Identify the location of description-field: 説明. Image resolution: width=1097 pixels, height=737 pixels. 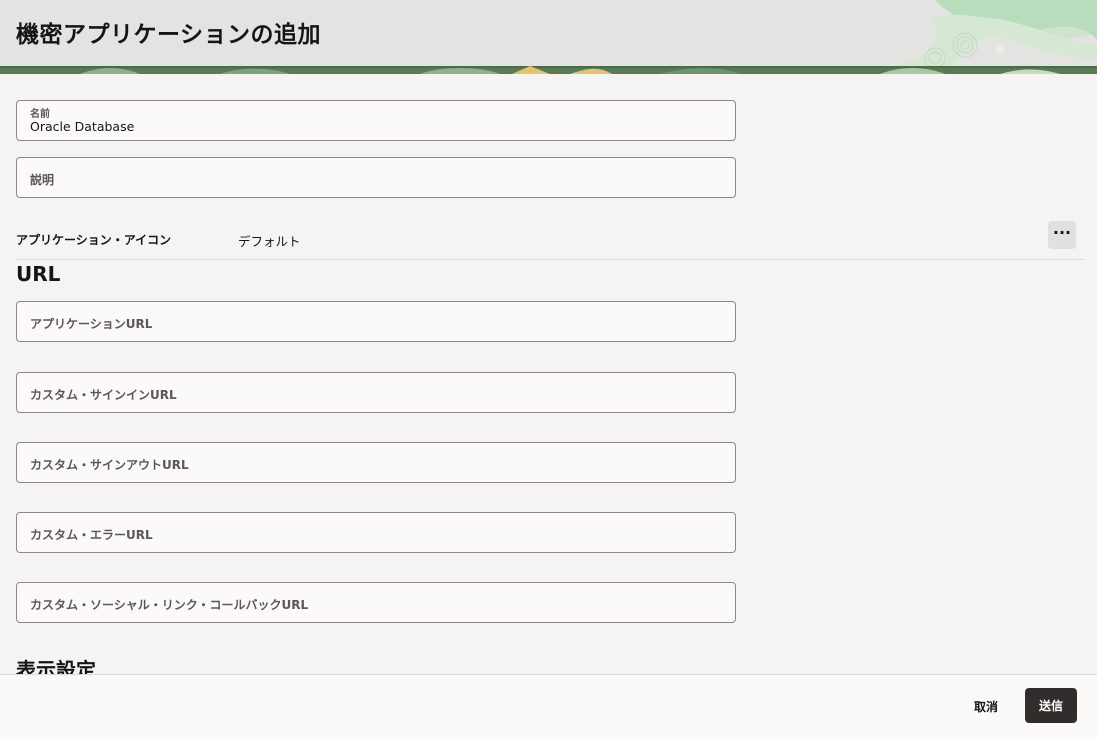
(376, 177).